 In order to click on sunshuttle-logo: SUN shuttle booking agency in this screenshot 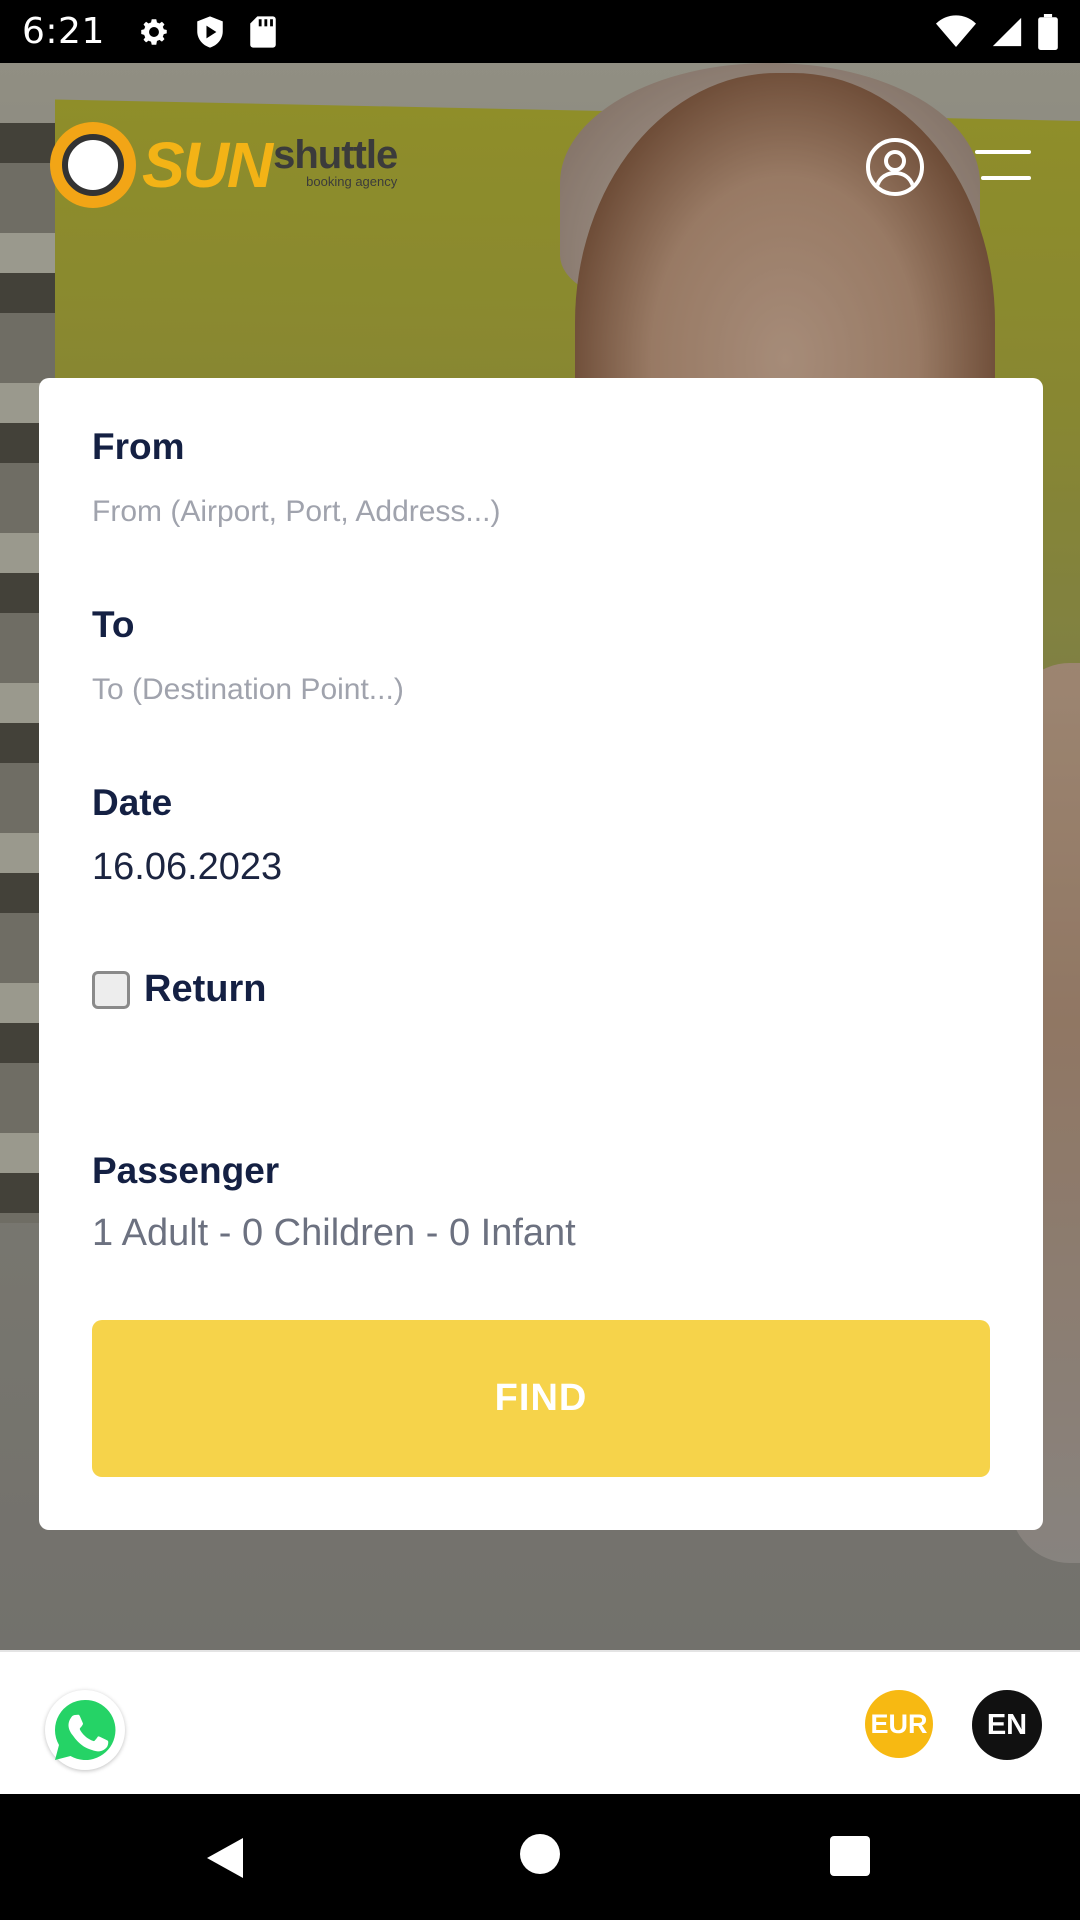, I will do `click(224, 165)`.